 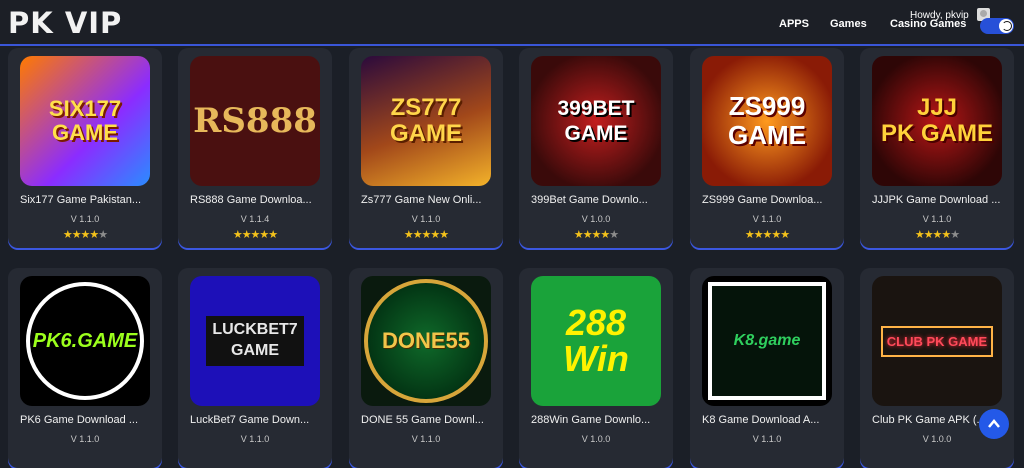 What do you see at coordinates (848, 24) in the screenshot?
I see `nav-games: Games` at bounding box center [848, 24].